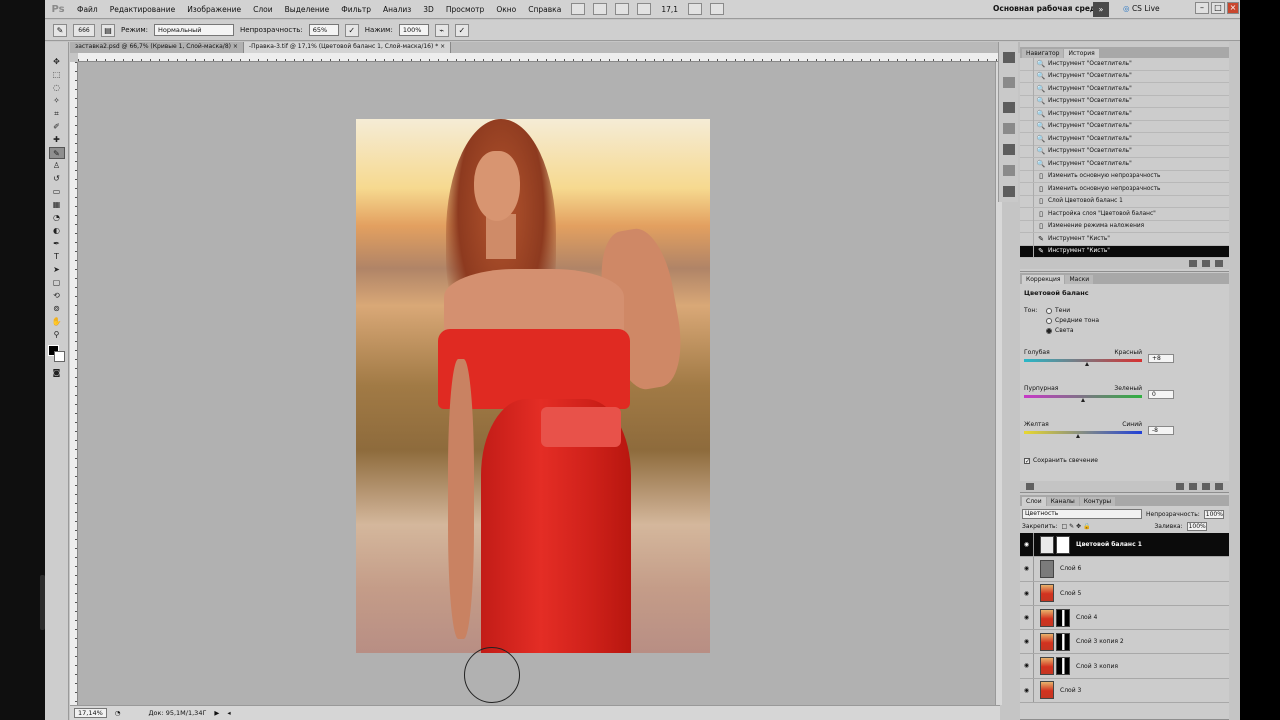 This screenshot has width=1280, height=720. I want to click on hand-tool-icon: ✋, so click(57, 322).